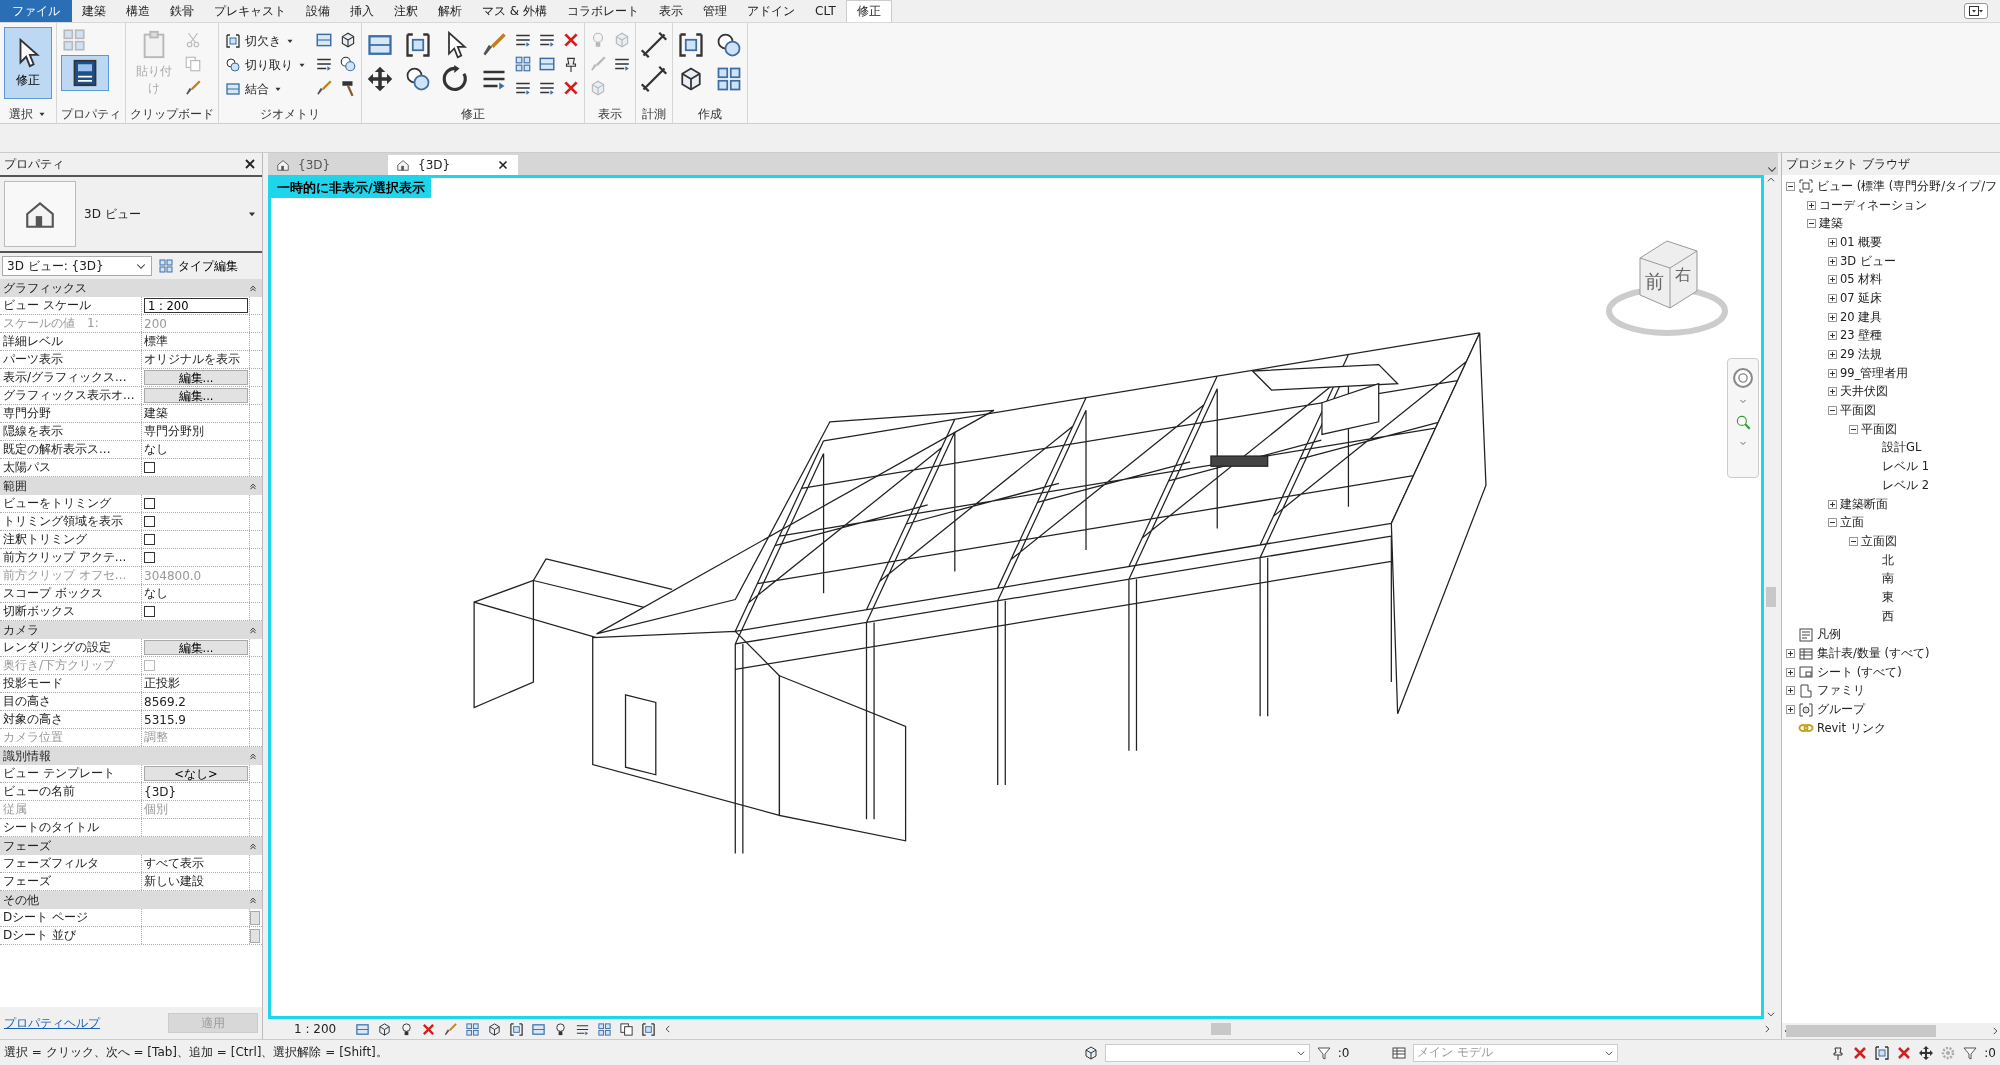  Describe the element at coordinates (627, 1029) in the screenshot. I see `copy-icon` at that location.